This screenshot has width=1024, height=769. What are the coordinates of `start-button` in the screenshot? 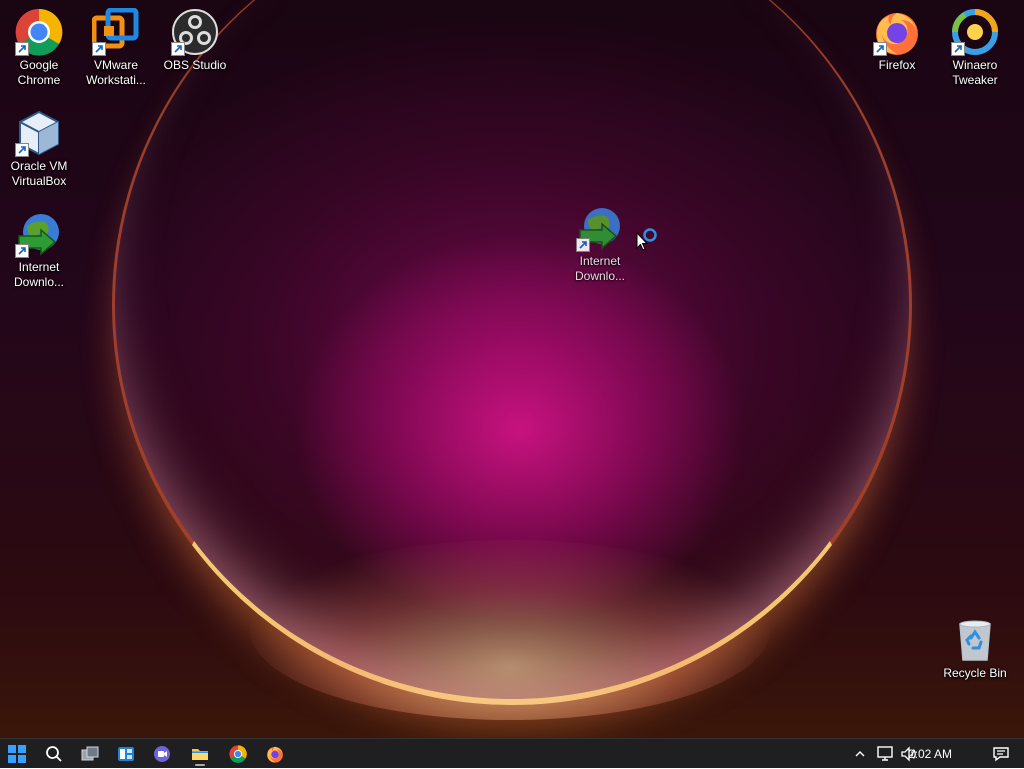 It's located at (17, 754).